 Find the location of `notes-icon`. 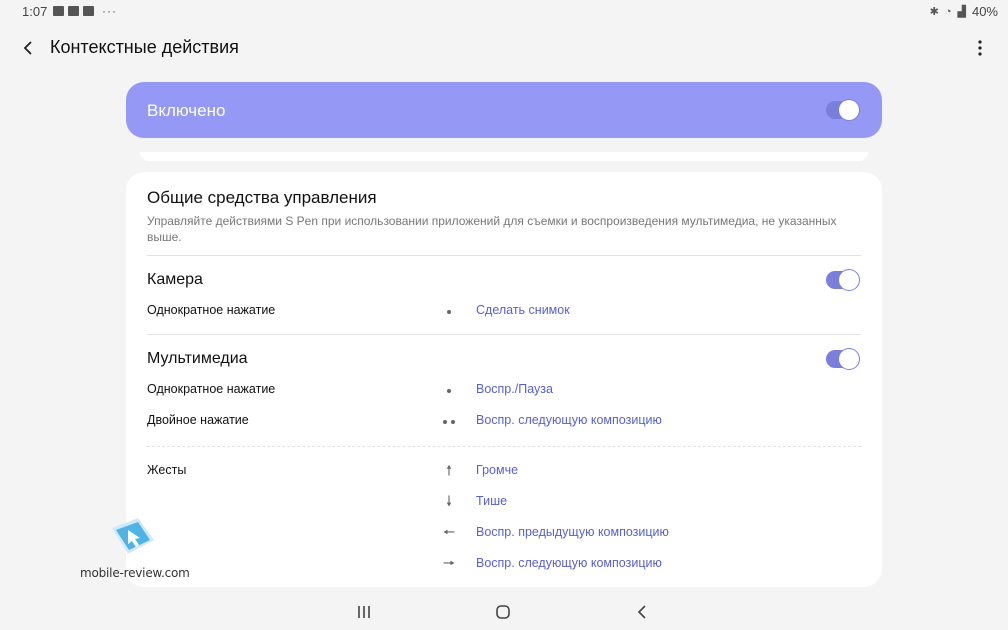

notes-icon is located at coordinates (88, 11).